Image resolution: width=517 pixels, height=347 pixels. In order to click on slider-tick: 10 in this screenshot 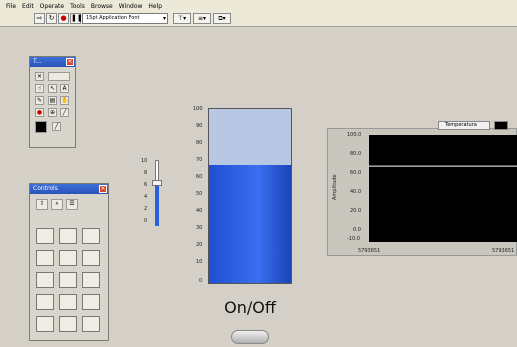, I will do `click(144, 161)`.